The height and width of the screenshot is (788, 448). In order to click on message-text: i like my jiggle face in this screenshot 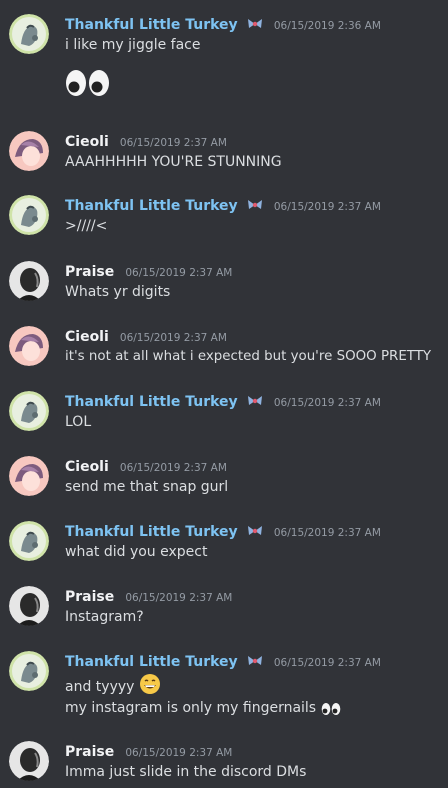, I will do `click(133, 45)`.